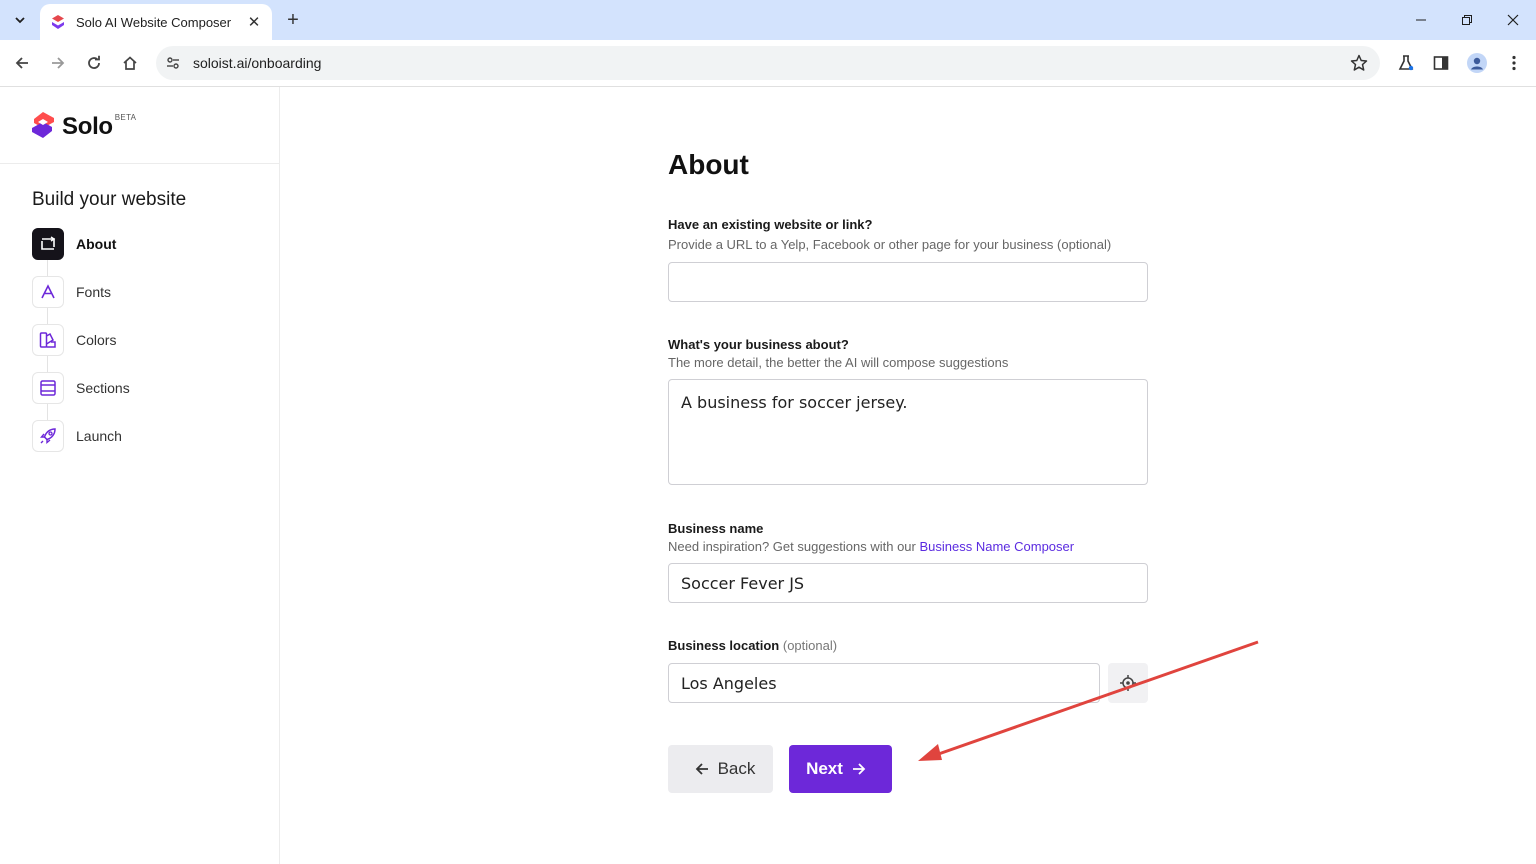 The height and width of the screenshot is (864, 1536). I want to click on labs-button, so click(1406, 63).